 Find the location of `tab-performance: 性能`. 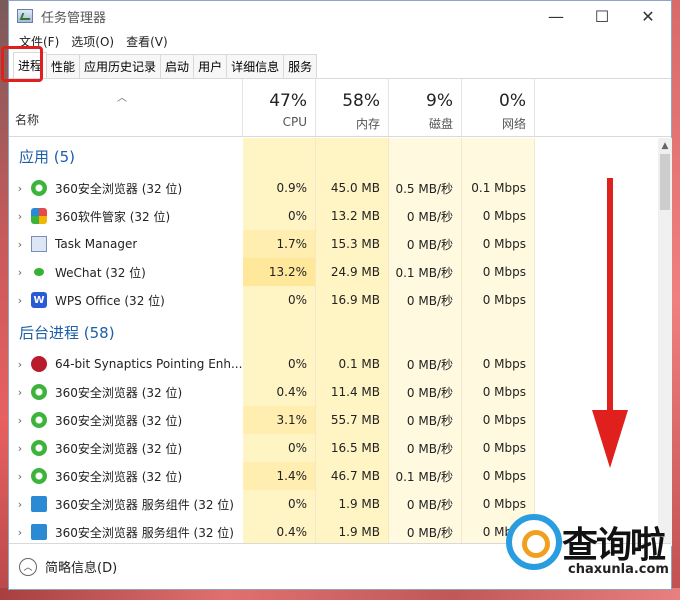

tab-performance: 性能 is located at coordinates (63, 66).